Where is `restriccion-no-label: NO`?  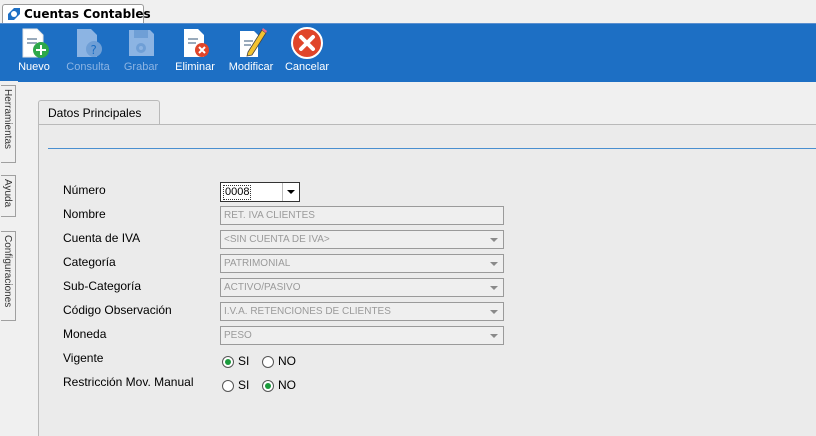 restriccion-no-label: NO is located at coordinates (287, 385).